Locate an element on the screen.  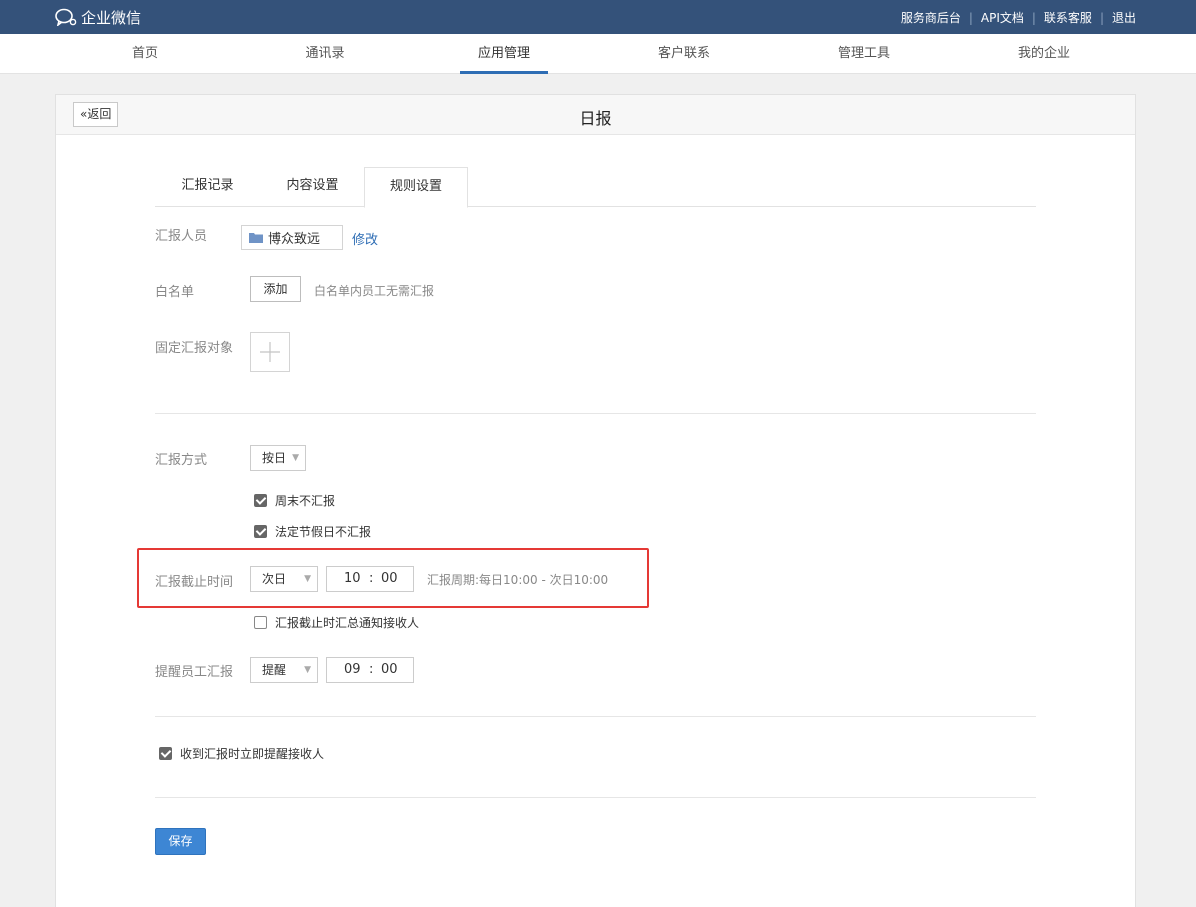
panel-header: «返回 日报 is located at coordinates (595, 115).